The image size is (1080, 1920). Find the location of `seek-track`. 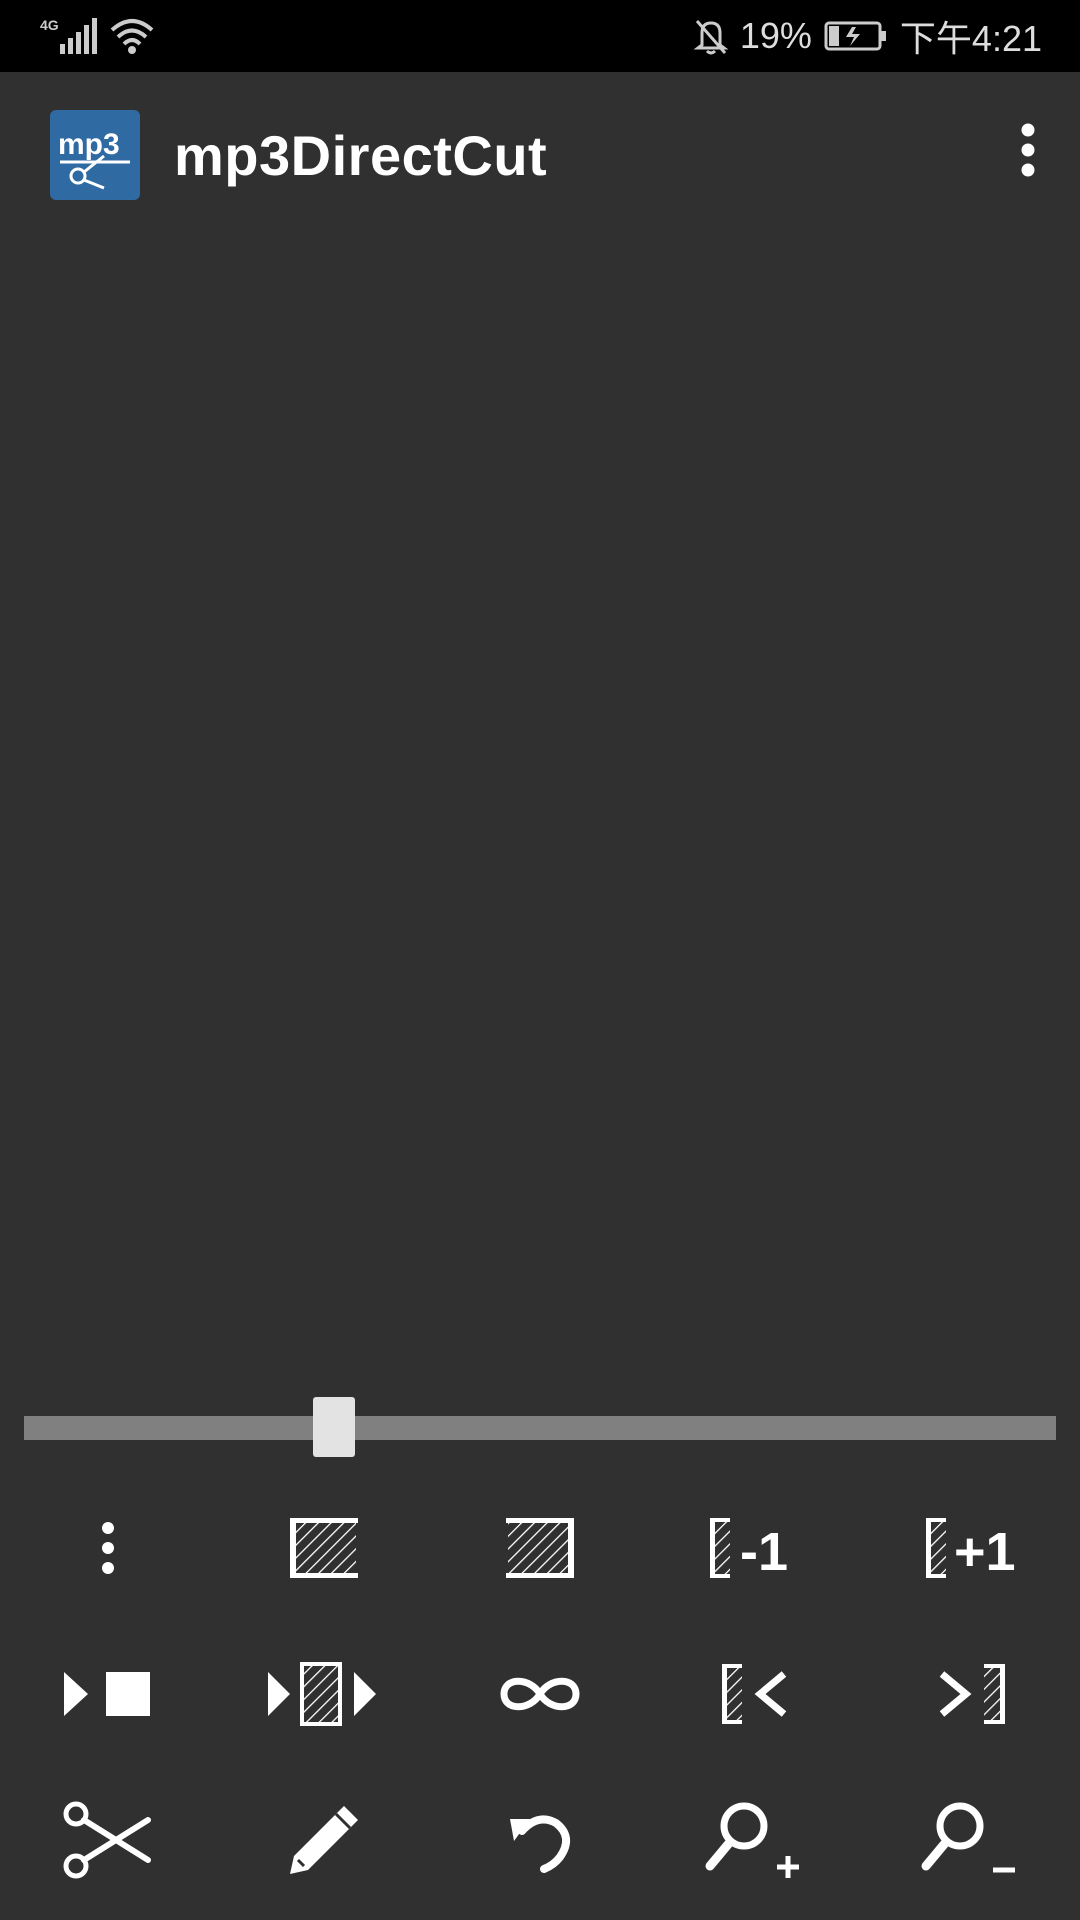

seek-track is located at coordinates (540, 1428).